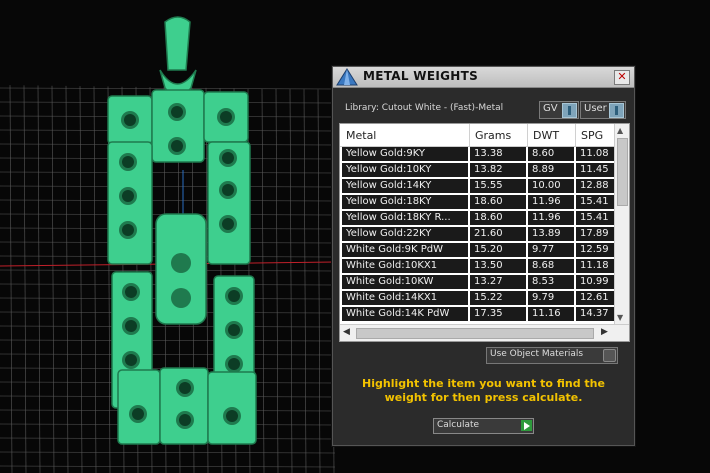 This screenshot has height=473, width=710. I want to click on calculate-label: Calculate, so click(458, 425).